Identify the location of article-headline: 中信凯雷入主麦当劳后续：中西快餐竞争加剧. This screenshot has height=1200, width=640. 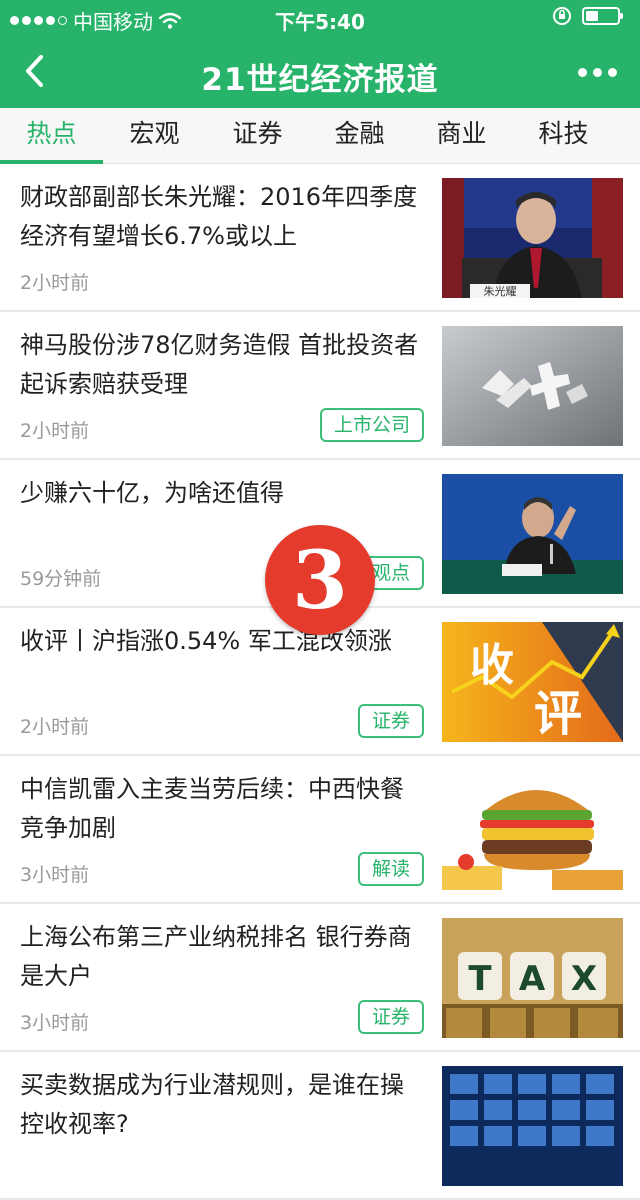
(212, 808).